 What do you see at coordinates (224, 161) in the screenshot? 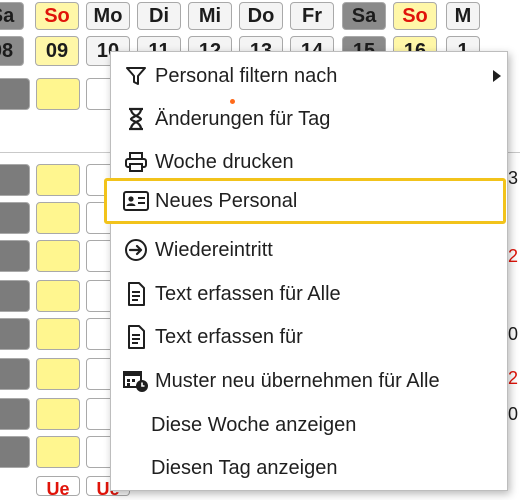
I see `menu-item-label: Woche drucken` at bounding box center [224, 161].